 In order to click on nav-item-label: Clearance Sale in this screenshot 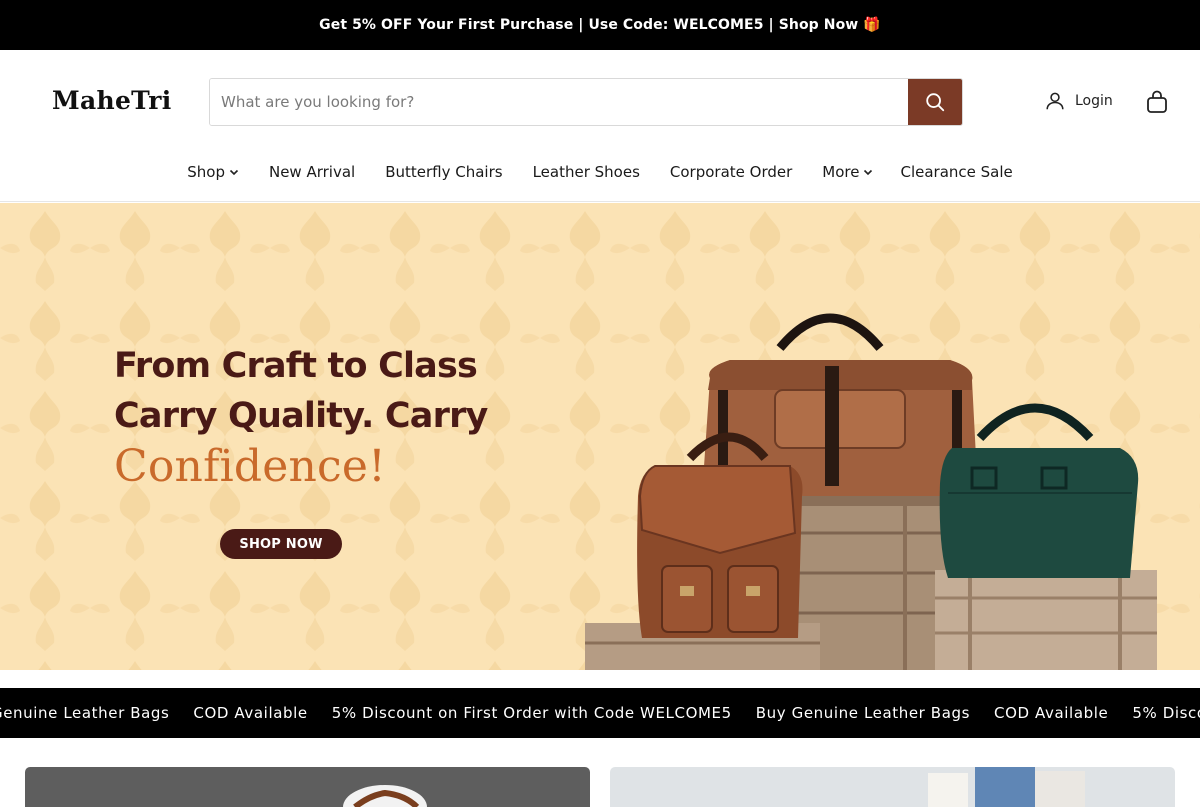, I will do `click(956, 172)`.